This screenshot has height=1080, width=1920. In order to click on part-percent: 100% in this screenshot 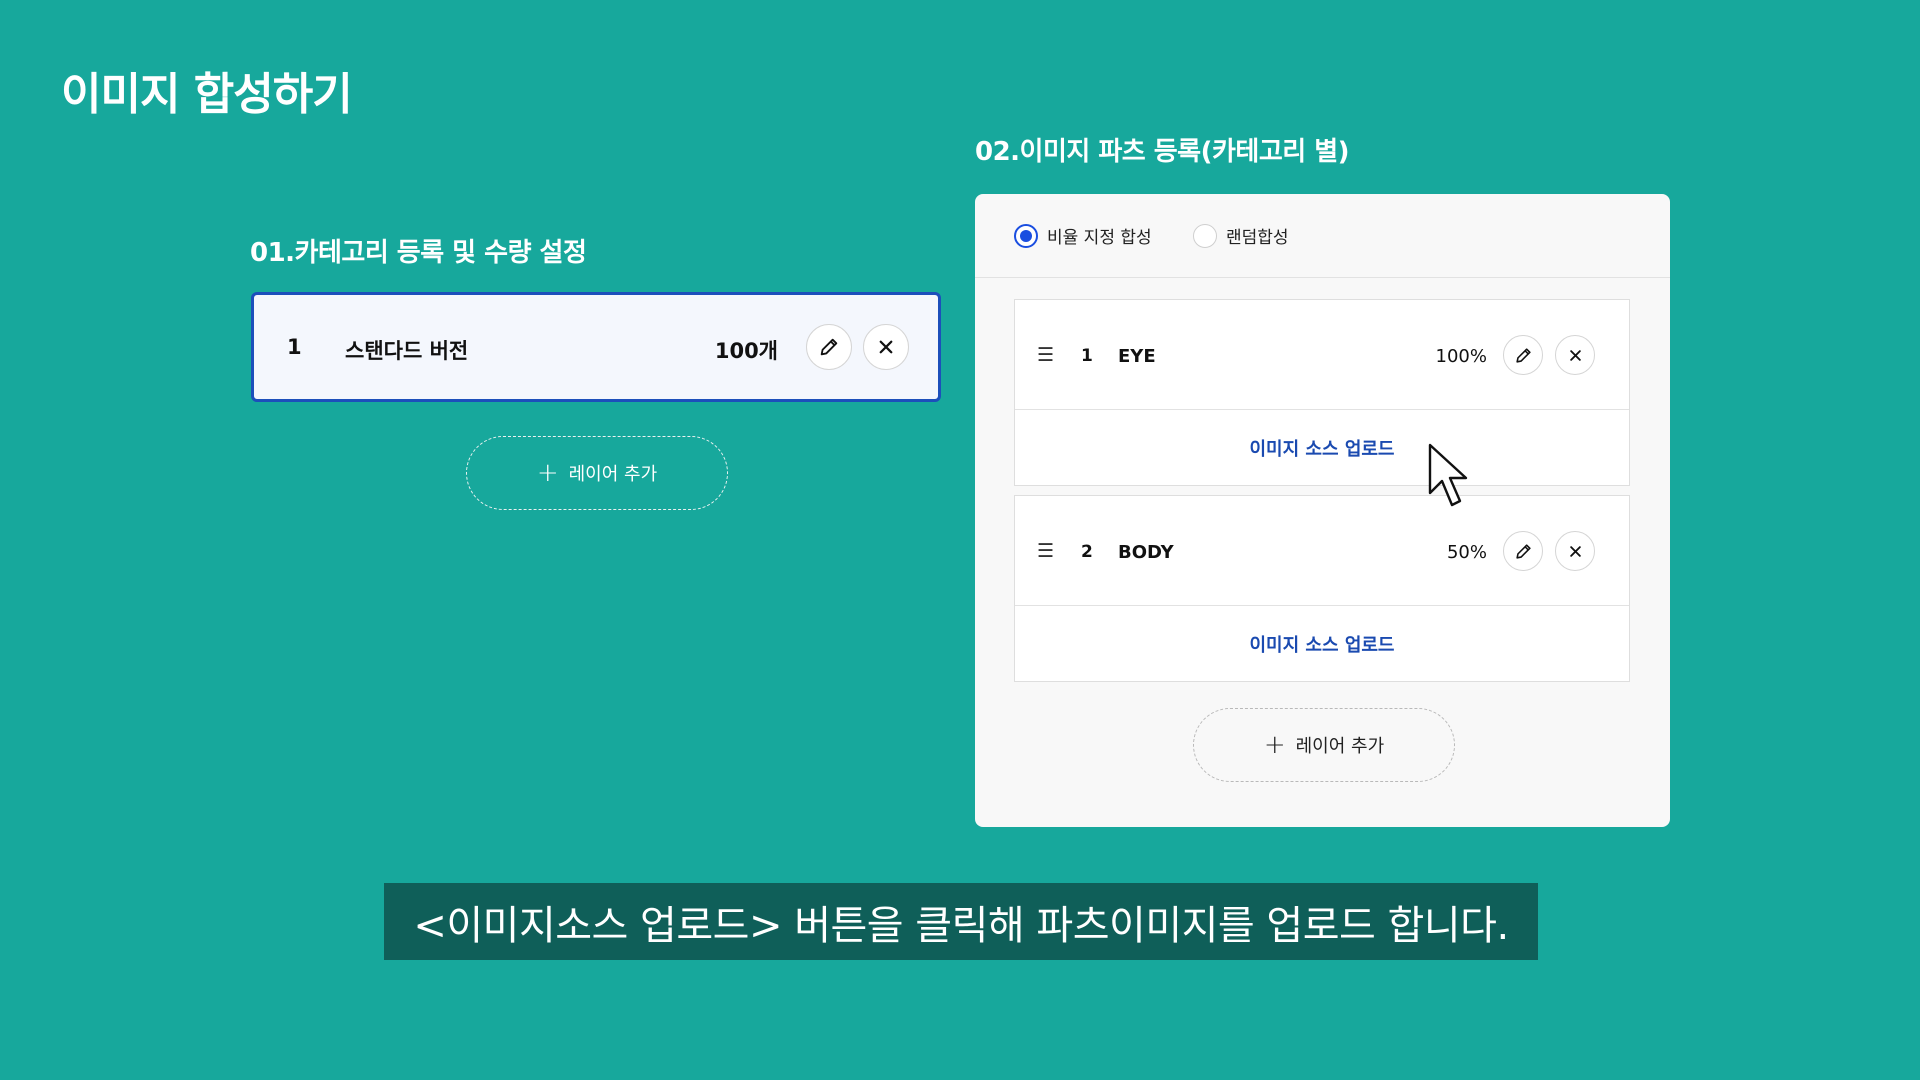, I will do `click(1461, 356)`.